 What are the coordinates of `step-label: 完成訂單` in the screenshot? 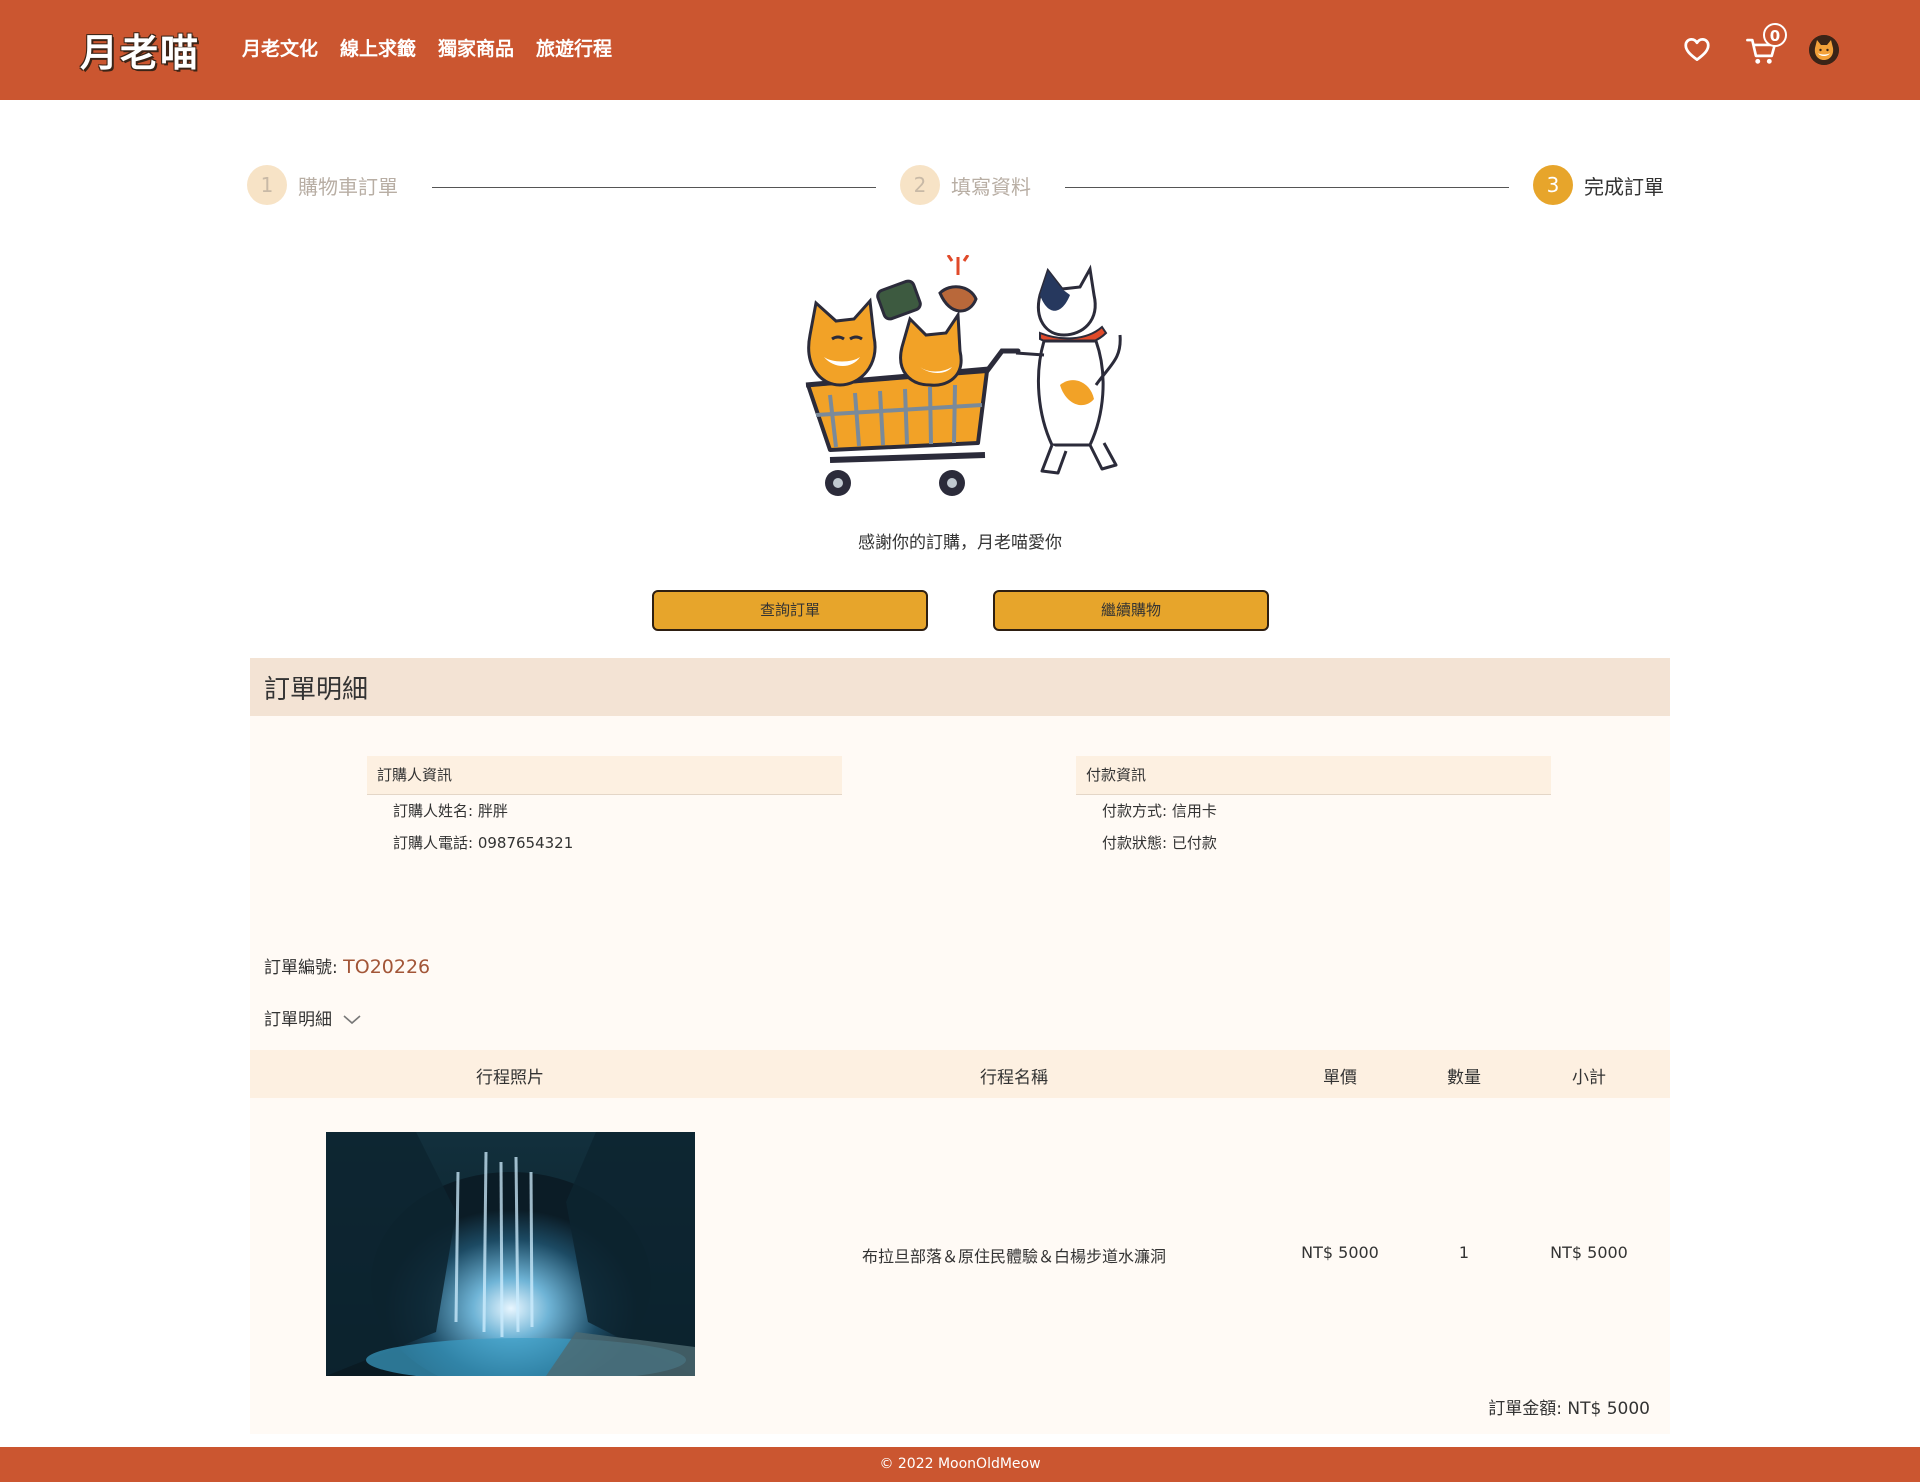 It's located at (1624, 186).